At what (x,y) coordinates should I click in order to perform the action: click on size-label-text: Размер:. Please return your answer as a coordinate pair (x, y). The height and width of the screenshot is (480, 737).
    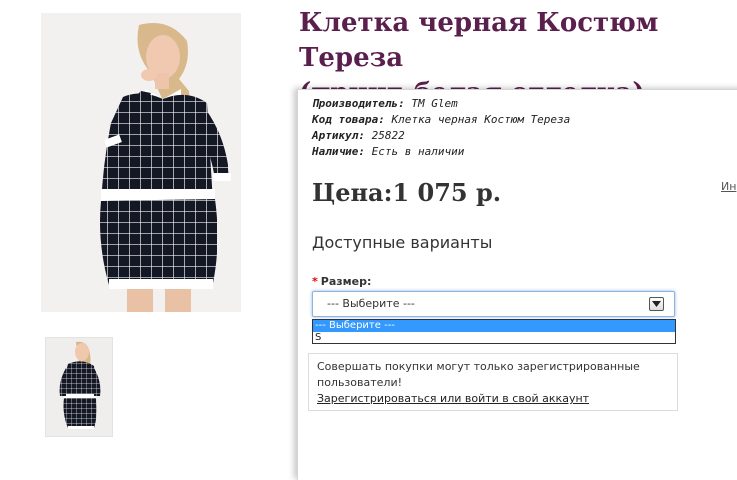
    Looking at the image, I should click on (346, 281).